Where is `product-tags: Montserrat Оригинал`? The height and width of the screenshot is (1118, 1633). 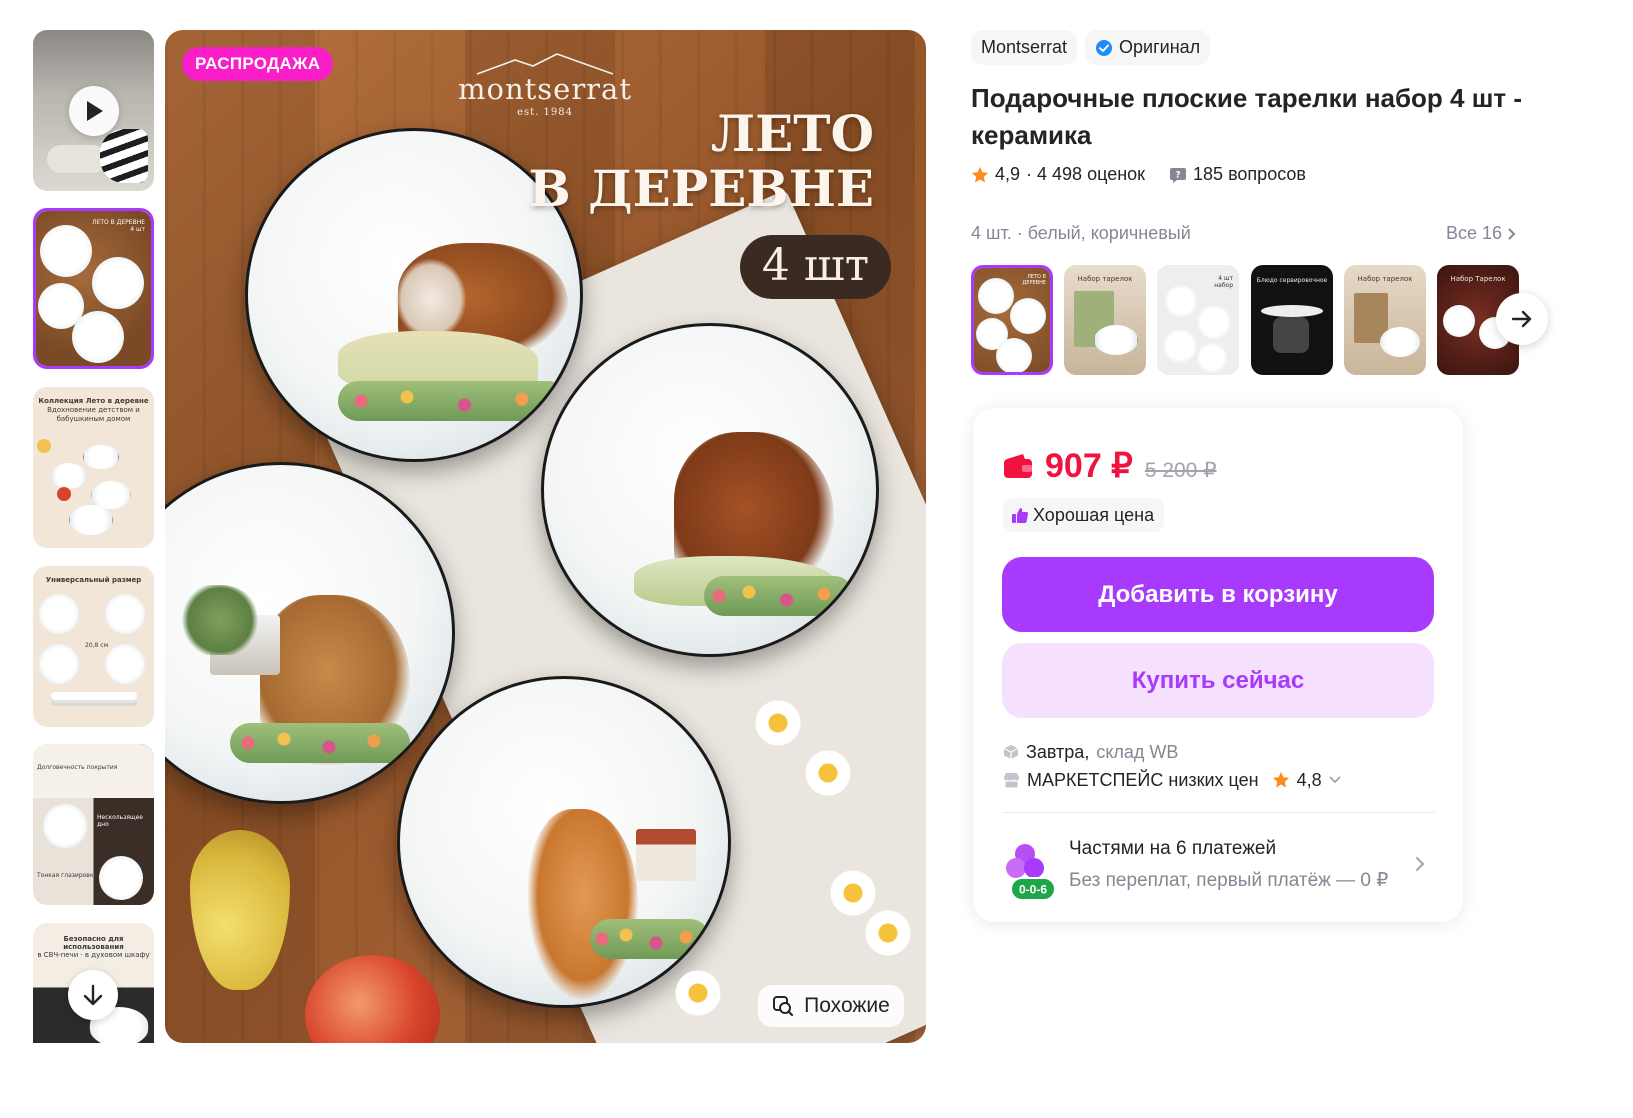
product-tags: Montserrat Оригинал is located at coordinates (1091, 47).